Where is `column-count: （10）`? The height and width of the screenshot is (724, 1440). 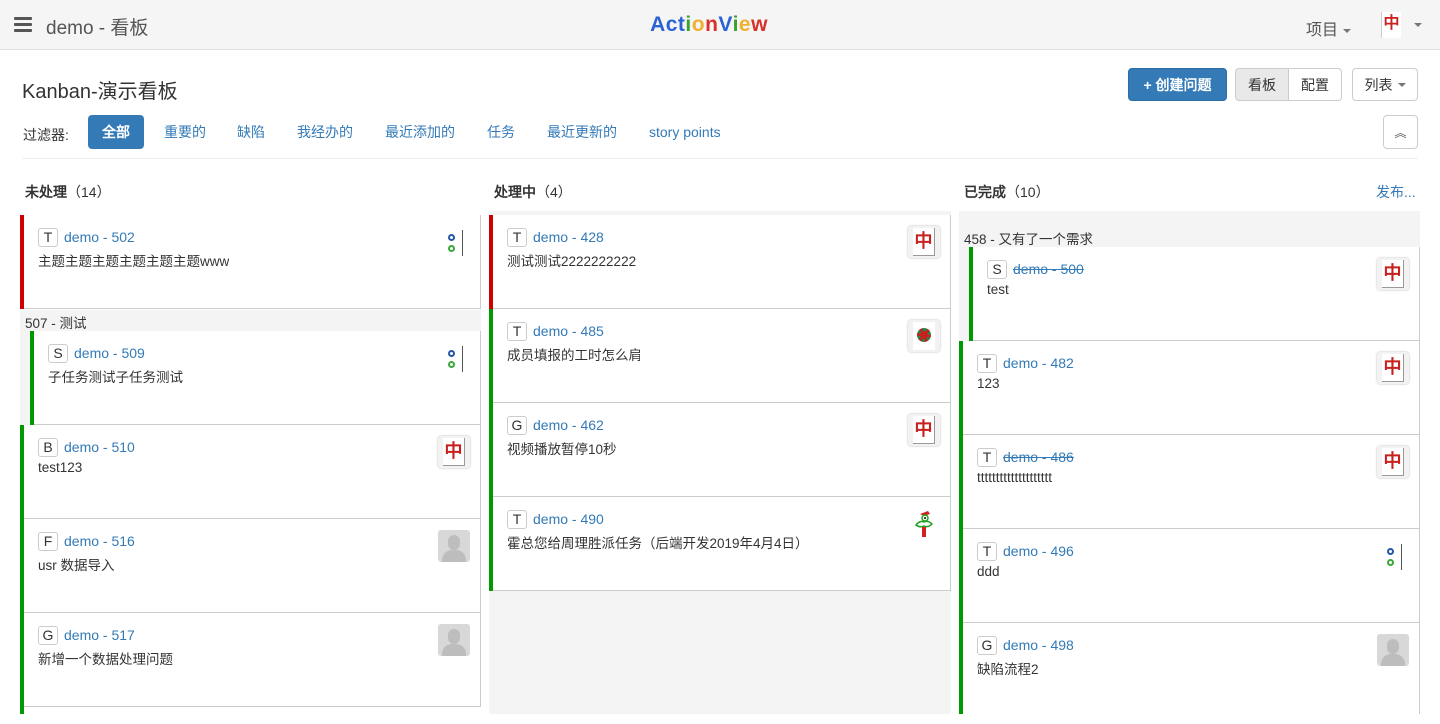 column-count: （10） is located at coordinates (1028, 192).